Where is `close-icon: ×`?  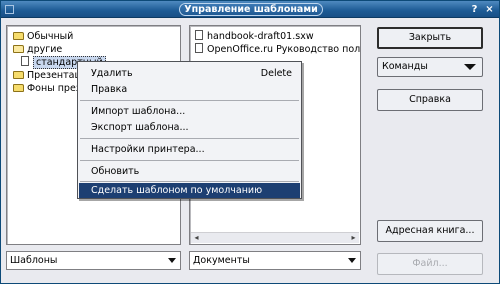
close-icon: × is located at coordinates (489, 9).